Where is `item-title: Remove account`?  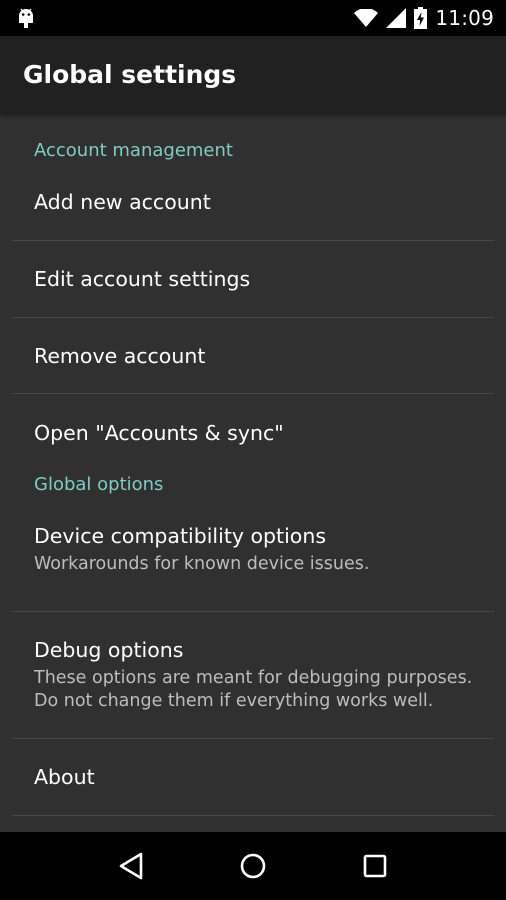
item-title: Remove account is located at coordinates (120, 355).